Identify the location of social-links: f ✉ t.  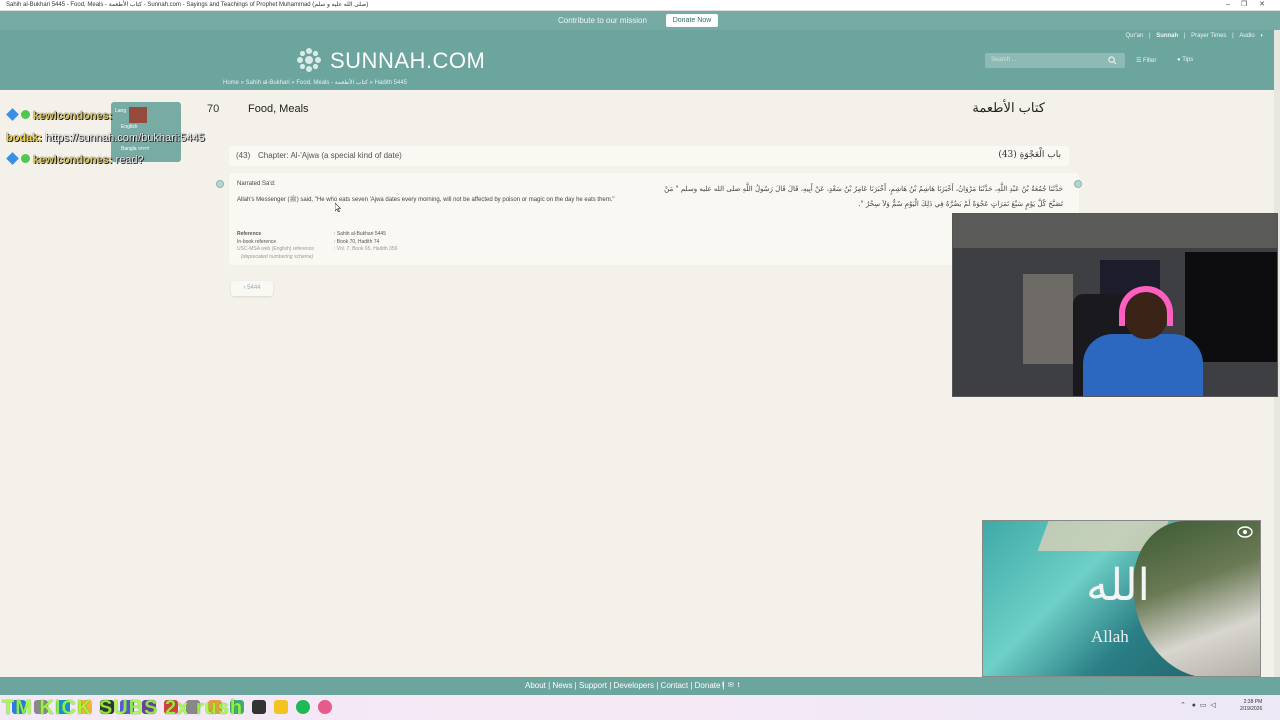
(731, 685).